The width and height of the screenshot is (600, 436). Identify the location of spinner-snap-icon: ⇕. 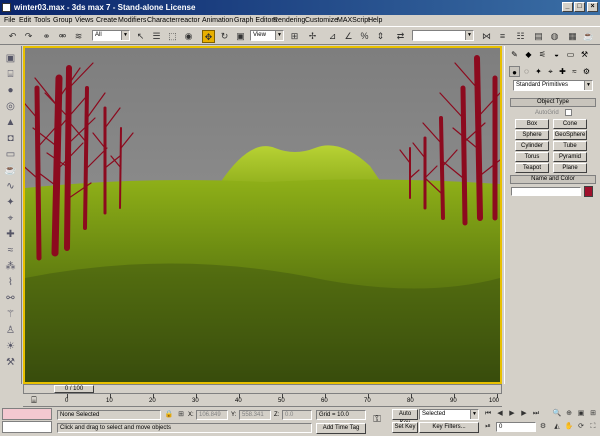
(380, 36).